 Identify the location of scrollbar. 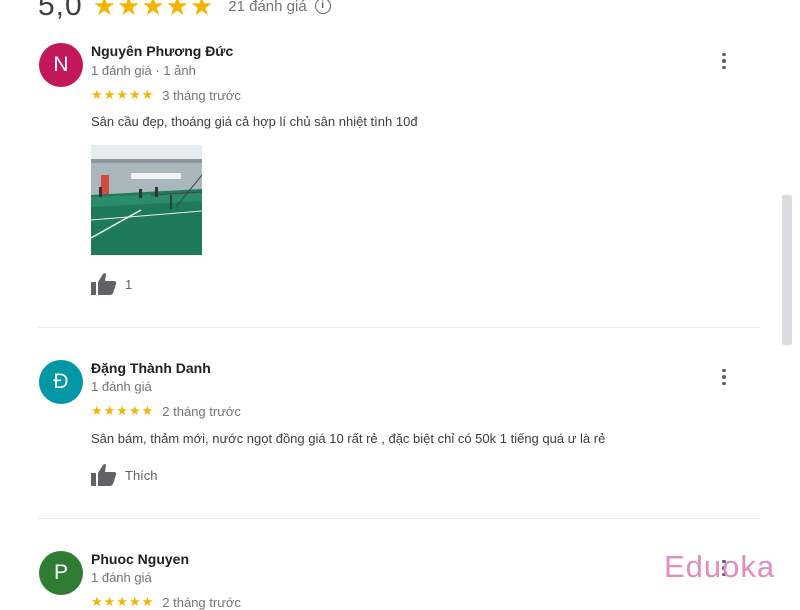
(787, 270).